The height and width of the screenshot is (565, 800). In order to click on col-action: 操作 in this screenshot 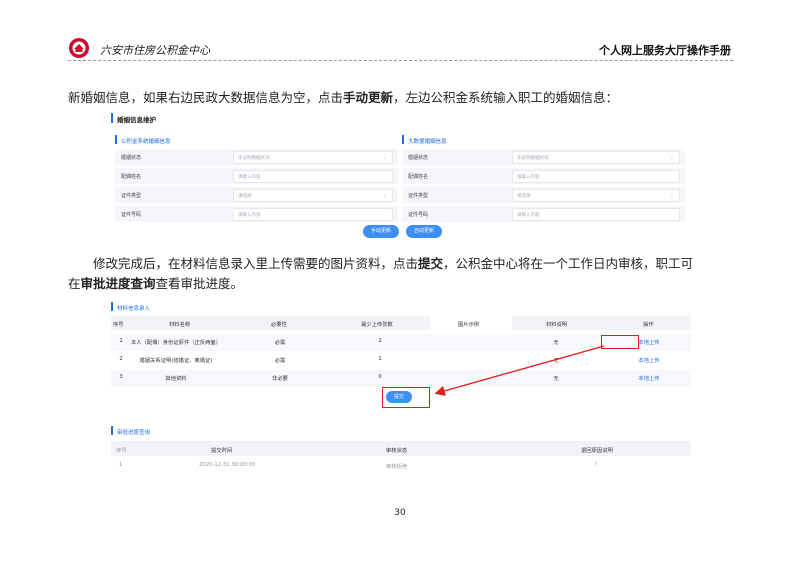, I will do `click(648, 325)`.